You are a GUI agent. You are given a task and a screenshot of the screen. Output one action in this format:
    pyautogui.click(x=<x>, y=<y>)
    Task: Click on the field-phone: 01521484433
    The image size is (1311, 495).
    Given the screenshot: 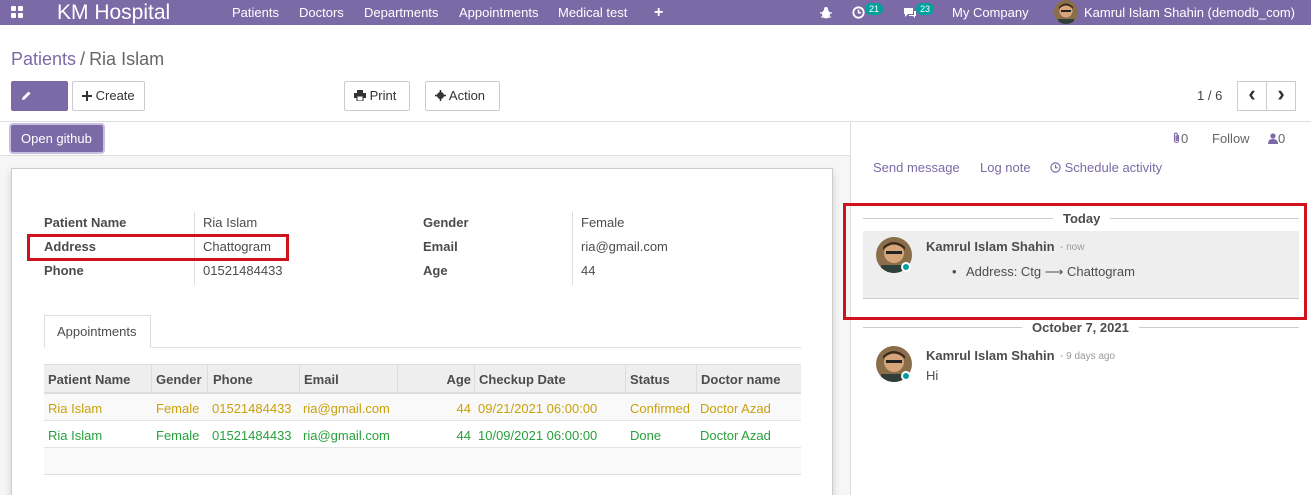 What is the action you would take?
    pyautogui.click(x=243, y=270)
    